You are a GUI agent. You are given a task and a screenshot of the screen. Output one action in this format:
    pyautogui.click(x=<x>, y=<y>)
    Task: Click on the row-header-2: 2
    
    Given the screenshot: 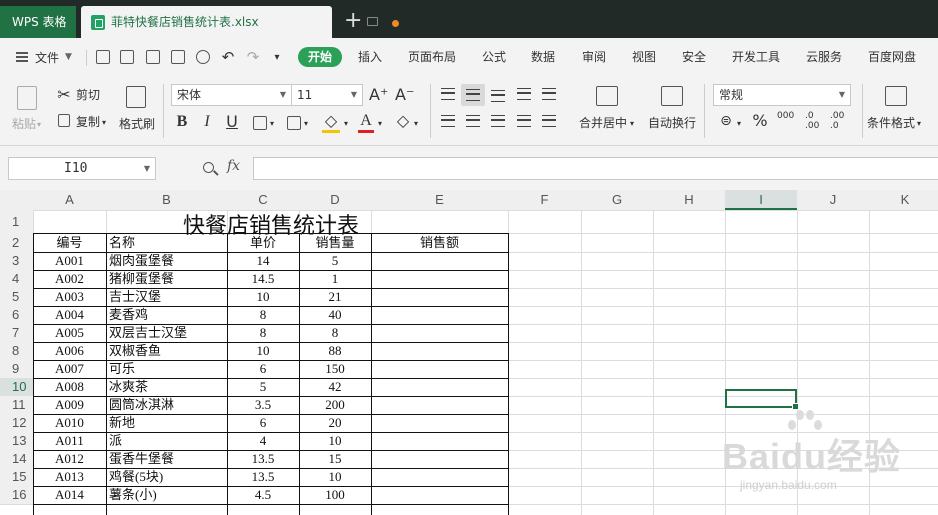 What is the action you would take?
    pyautogui.click(x=16, y=242)
    